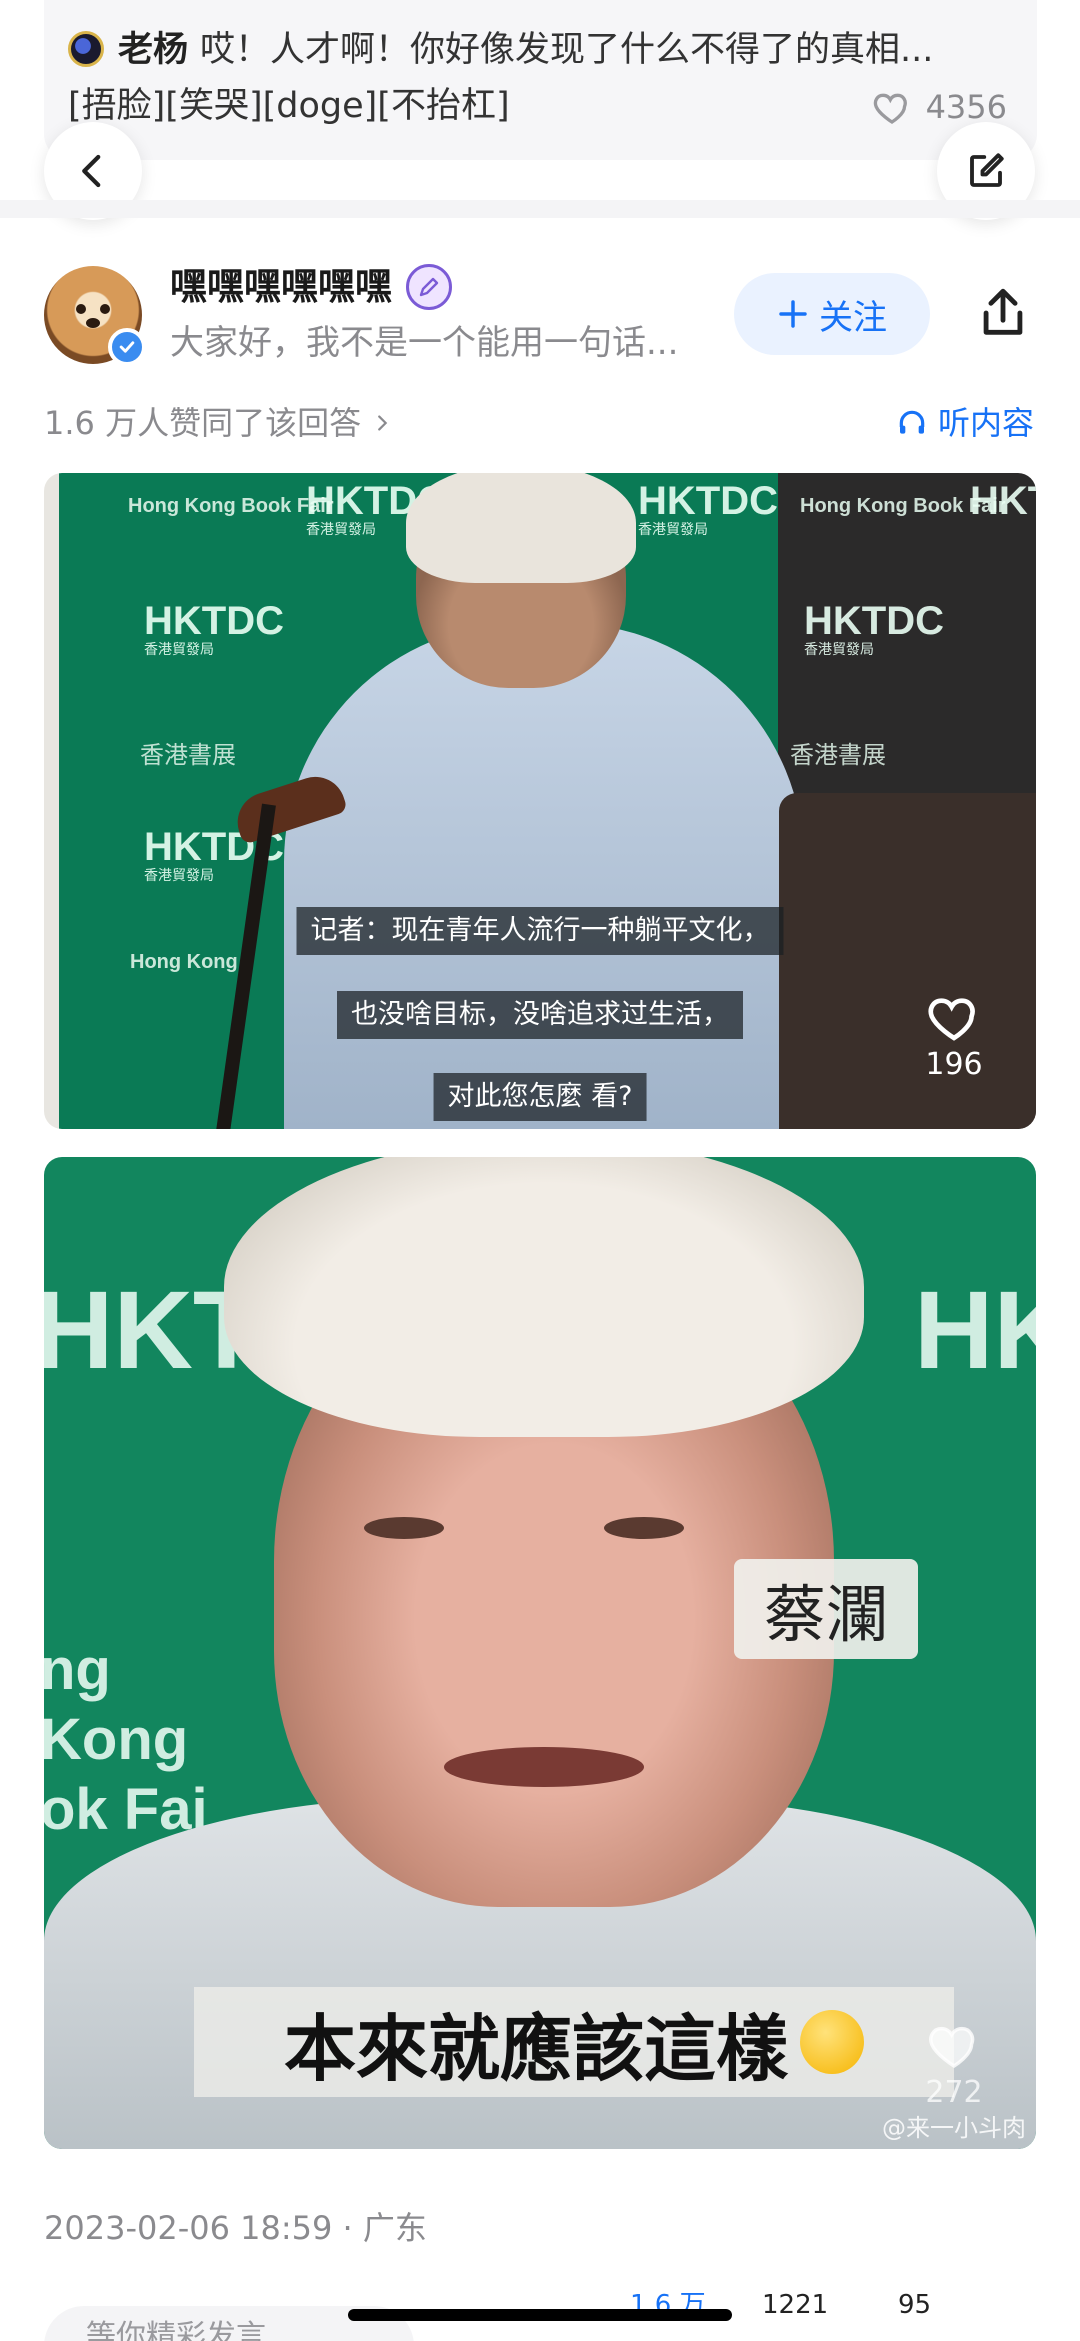 The image size is (1080, 2341). Describe the element at coordinates (912, 422) in the screenshot. I see `headphones-icon` at that location.